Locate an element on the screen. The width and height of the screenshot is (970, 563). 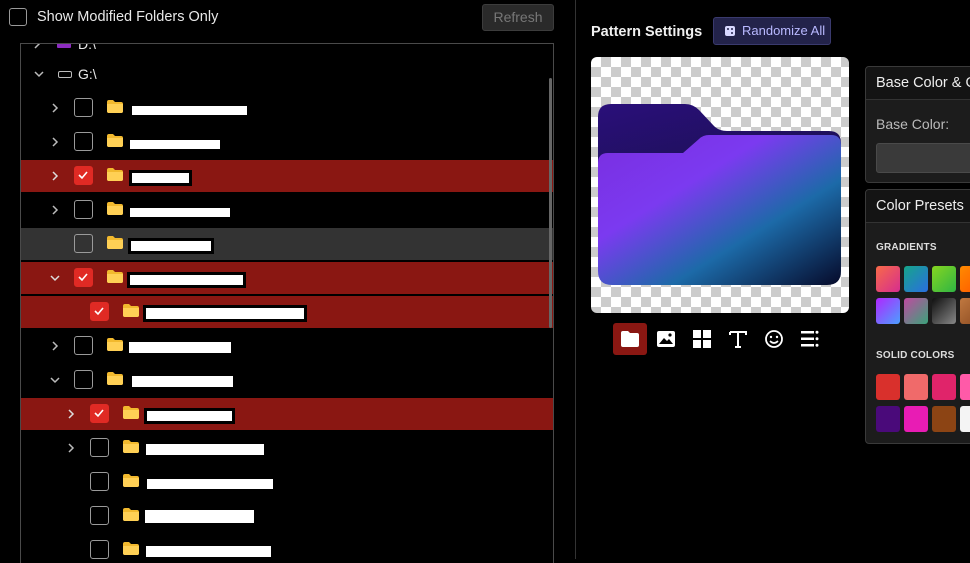
folder-preview-icon is located at coordinates (719, 194).